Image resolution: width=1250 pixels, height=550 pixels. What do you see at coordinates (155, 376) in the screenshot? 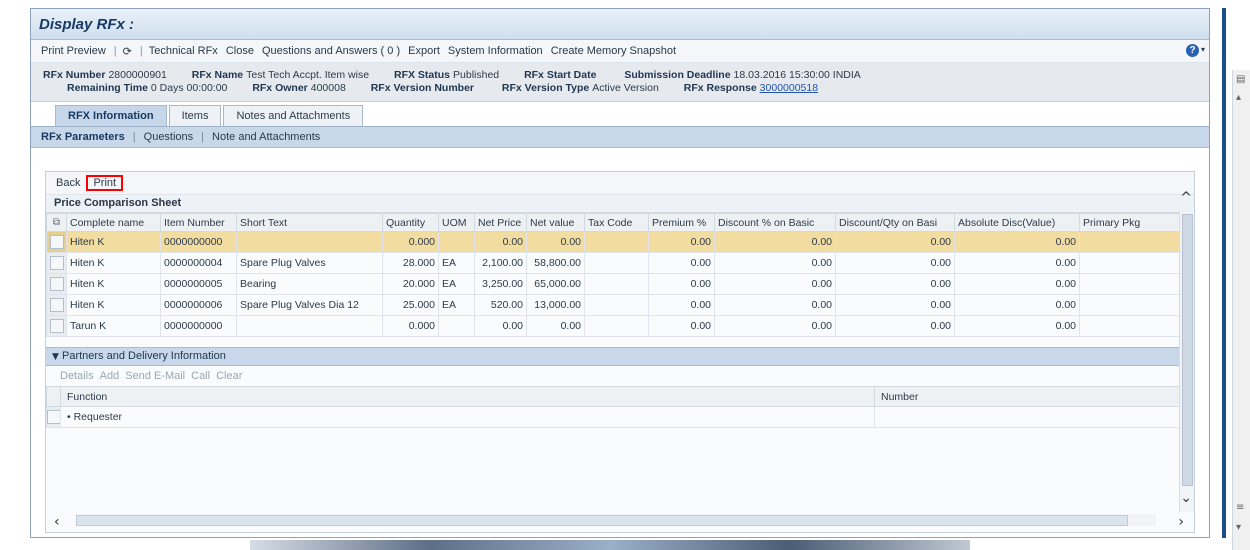
I see `send-email-button: Send E-Mail` at bounding box center [155, 376].